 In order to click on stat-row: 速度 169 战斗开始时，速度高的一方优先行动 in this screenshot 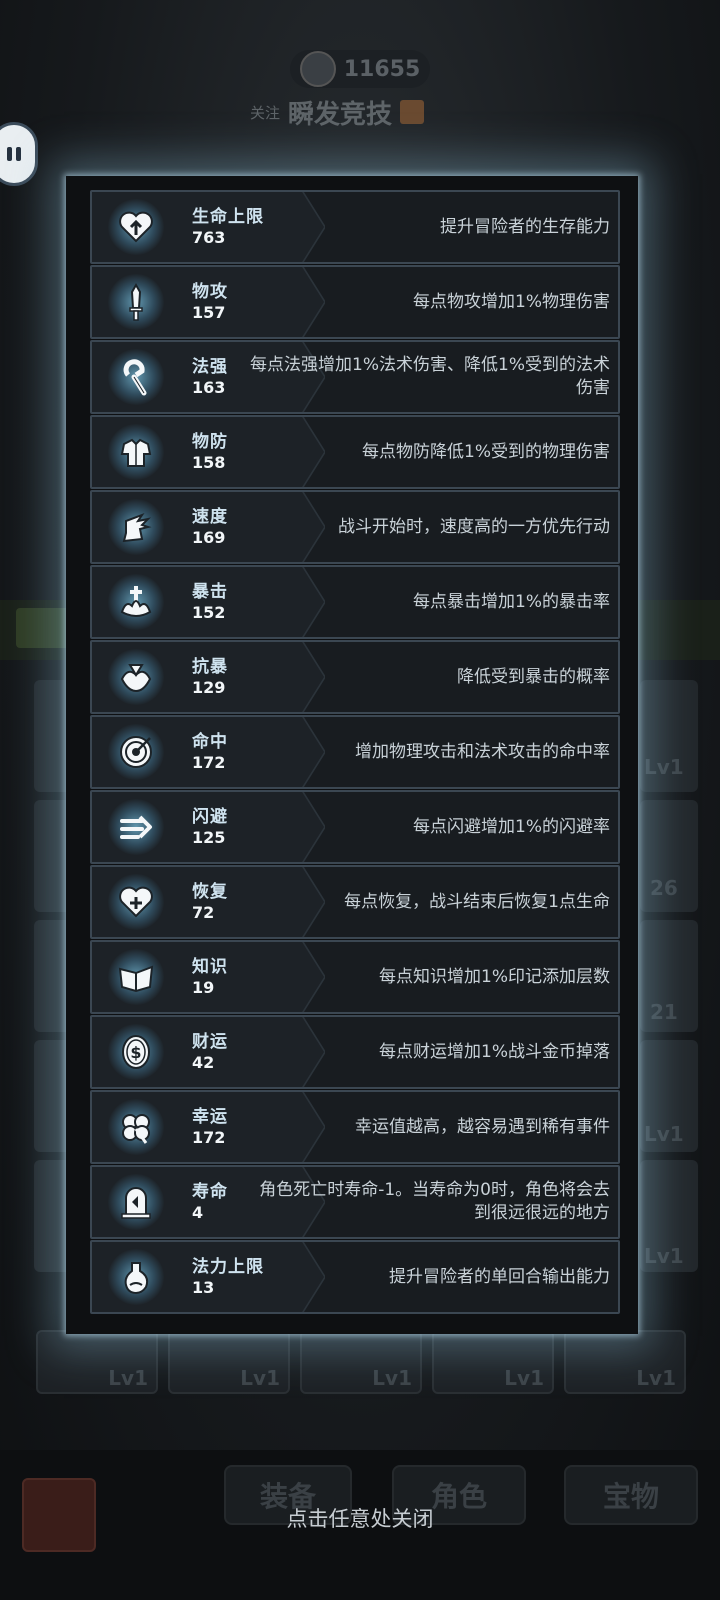, I will do `click(355, 527)`.